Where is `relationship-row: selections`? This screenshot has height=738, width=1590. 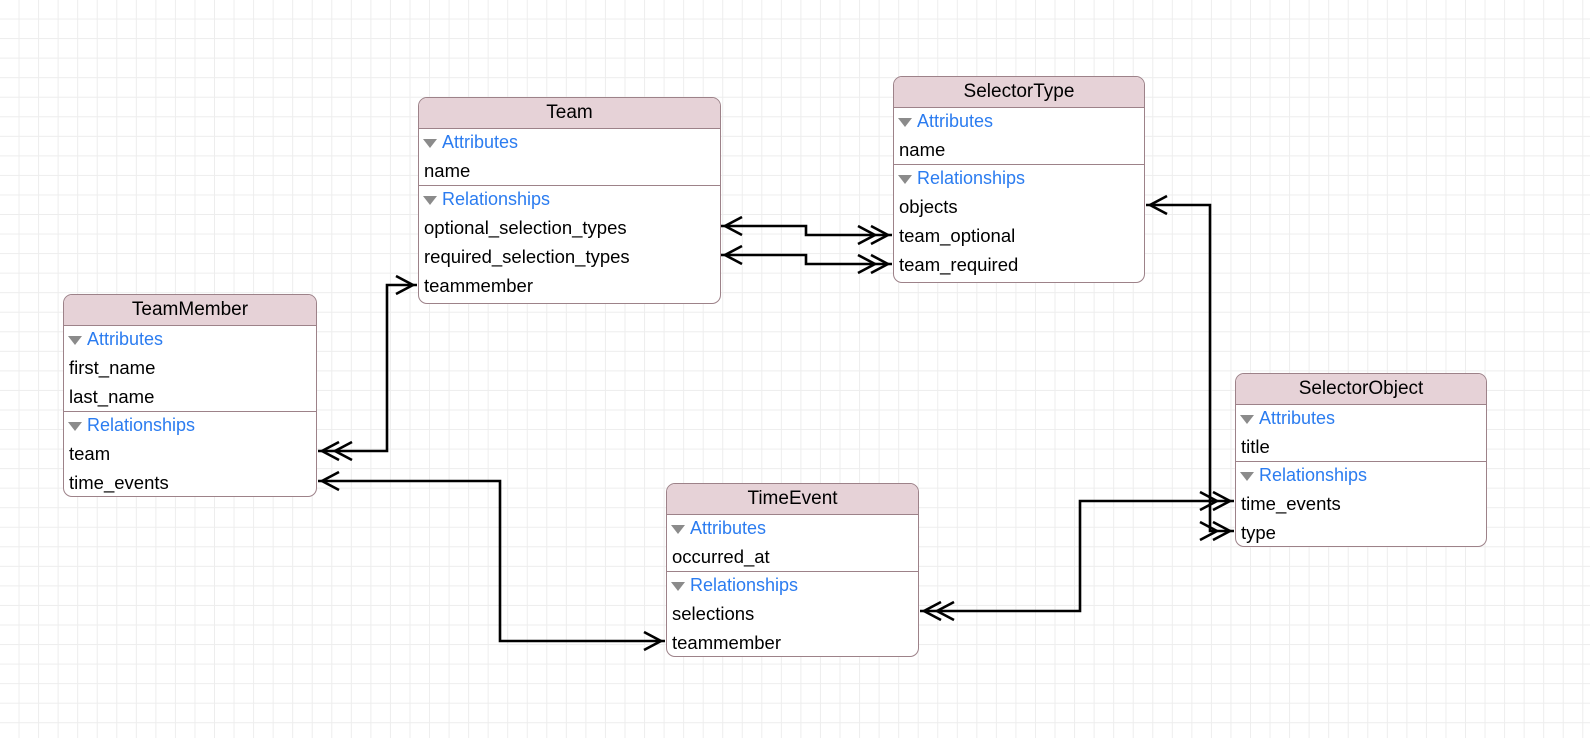
relationship-row: selections is located at coordinates (792, 613).